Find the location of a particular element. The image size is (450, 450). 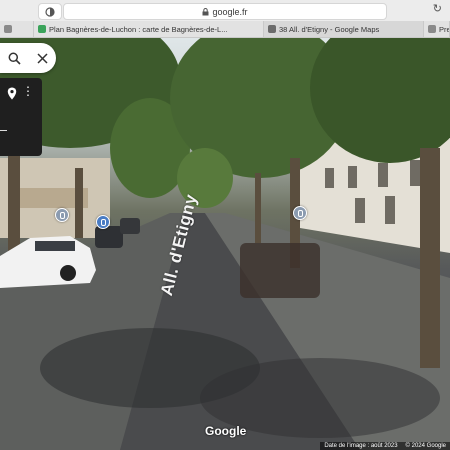

tab-label: 38 All. d'Etigny - Google Maps is located at coordinates (329, 29).